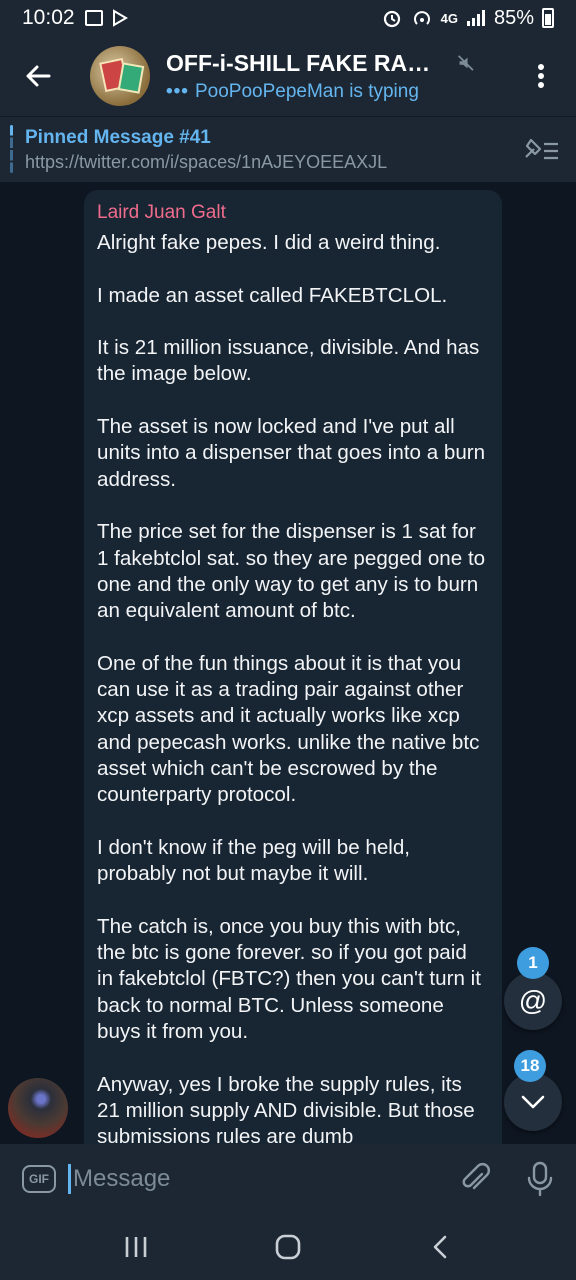 The height and width of the screenshot is (1280, 576). Describe the element at coordinates (93, 18) in the screenshot. I see `gallery-notification-icon` at that location.